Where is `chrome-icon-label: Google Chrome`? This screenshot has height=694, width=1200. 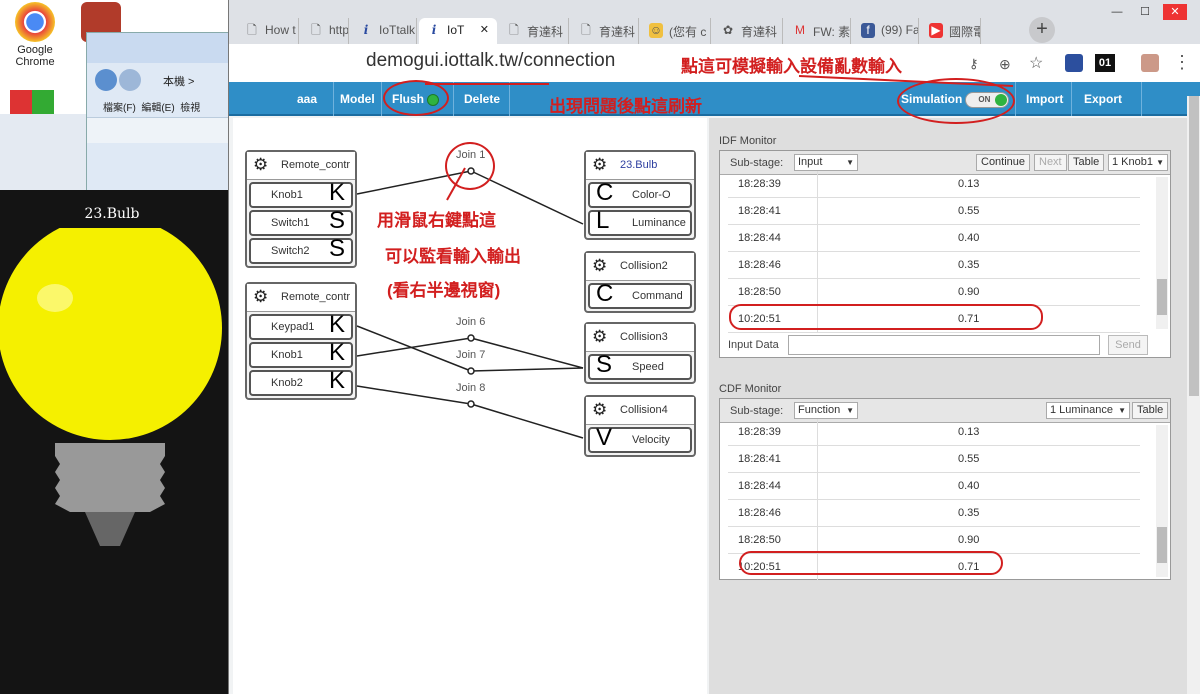
chrome-icon-label: Google Chrome is located at coordinates (35, 56).